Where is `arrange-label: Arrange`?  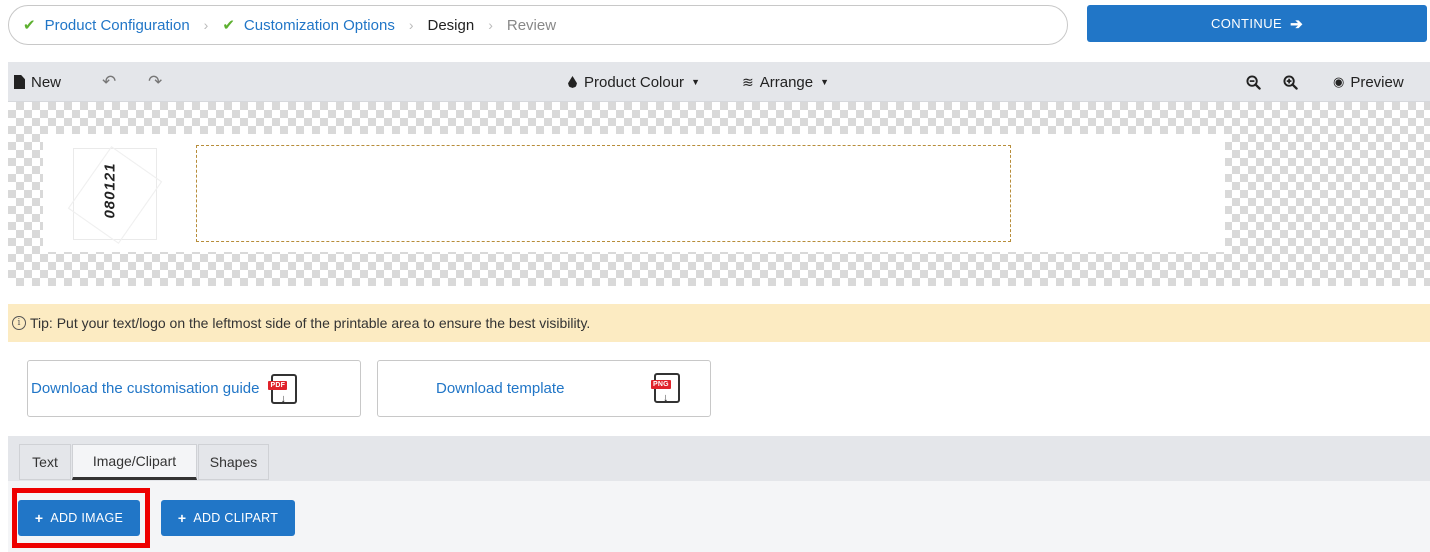
arrange-label: Arrange is located at coordinates (786, 82).